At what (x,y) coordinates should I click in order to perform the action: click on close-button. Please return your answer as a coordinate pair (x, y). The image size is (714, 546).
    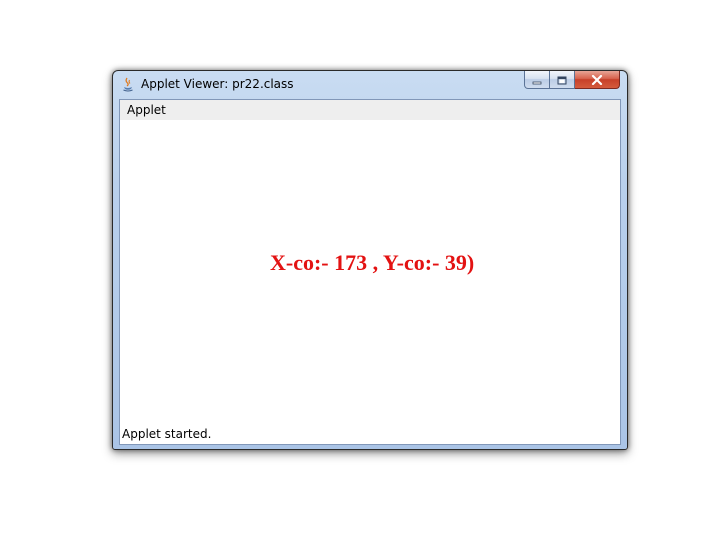
    Looking at the image, I should click on (597, 80).